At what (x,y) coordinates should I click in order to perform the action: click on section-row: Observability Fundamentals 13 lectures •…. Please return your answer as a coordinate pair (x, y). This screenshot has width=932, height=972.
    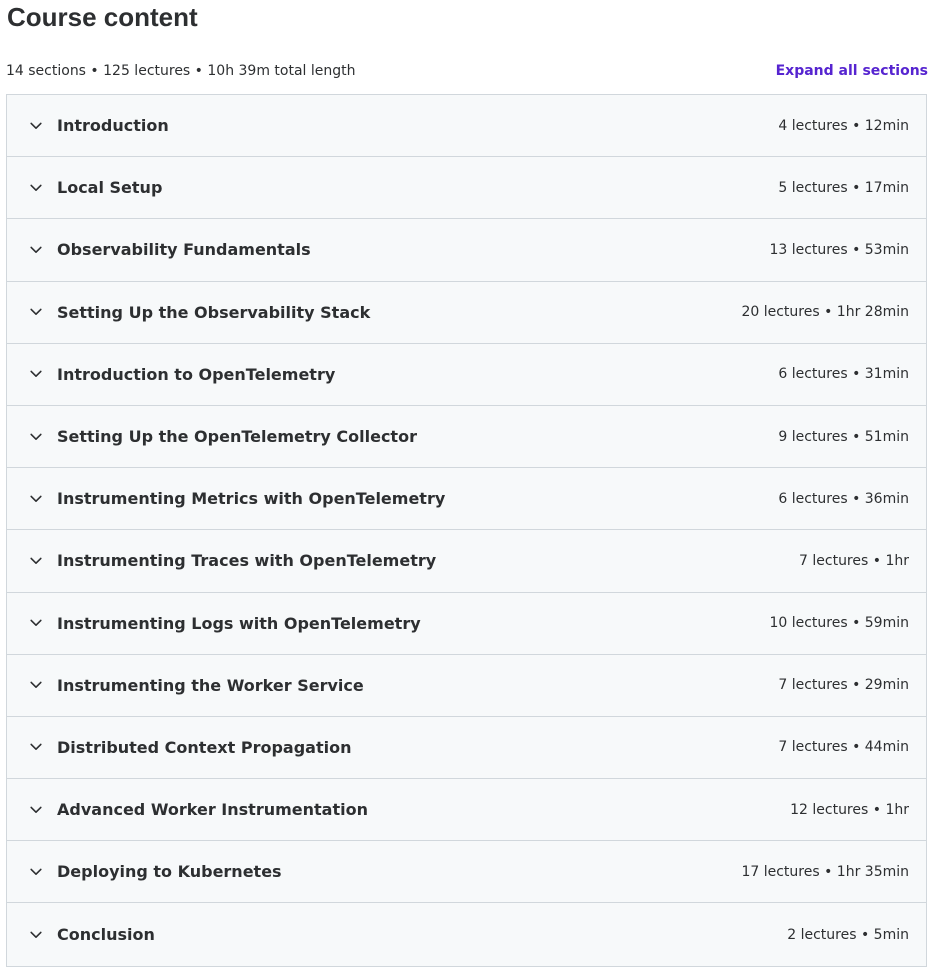
    Looking at the image, I should click on (466, 250).